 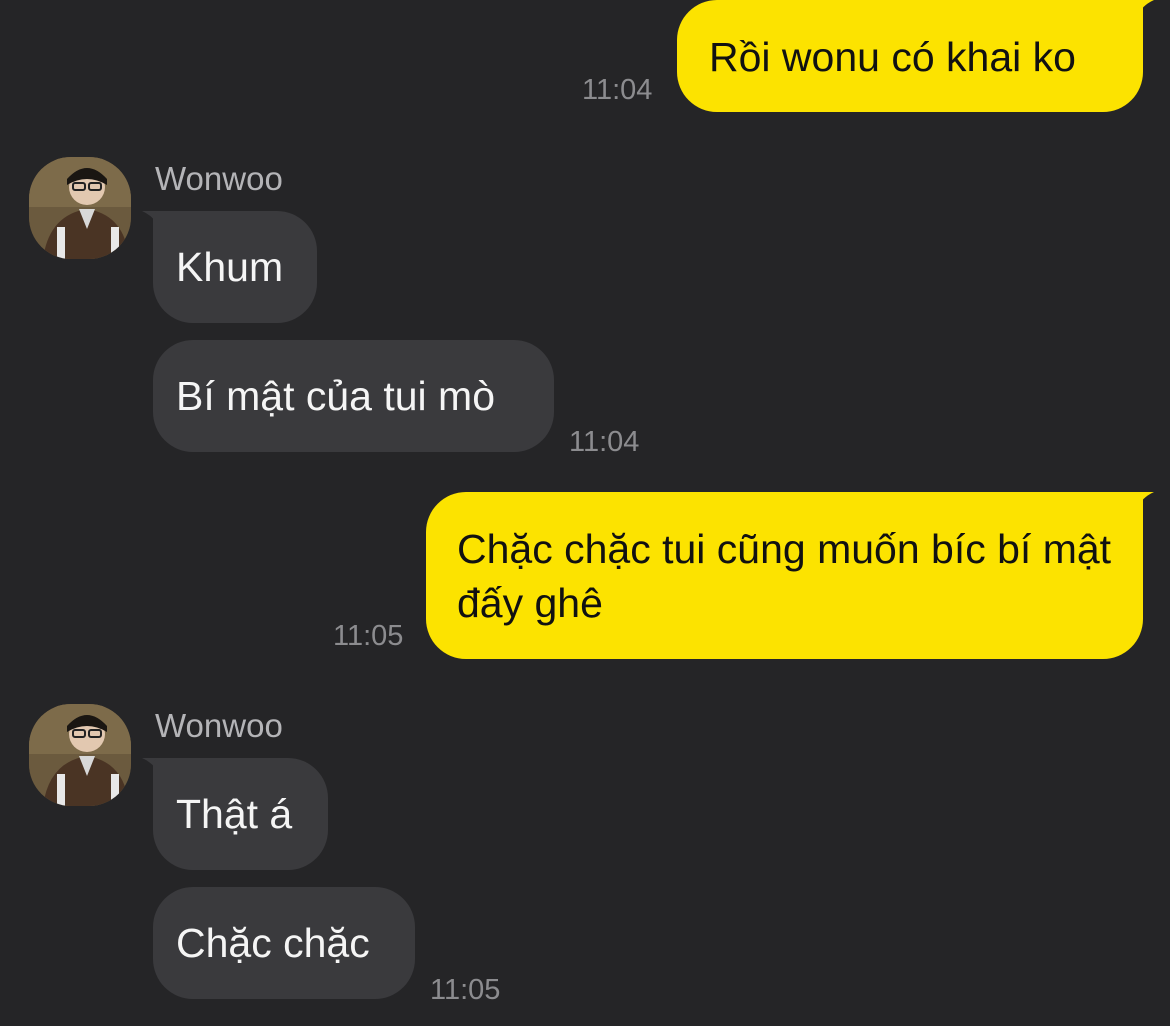 What do you see at coordinates (910, 56) in the screenshot?
I see `outgoing-message-bubble: Rồi wonu có khai ko` at bounding box center [910, 56].